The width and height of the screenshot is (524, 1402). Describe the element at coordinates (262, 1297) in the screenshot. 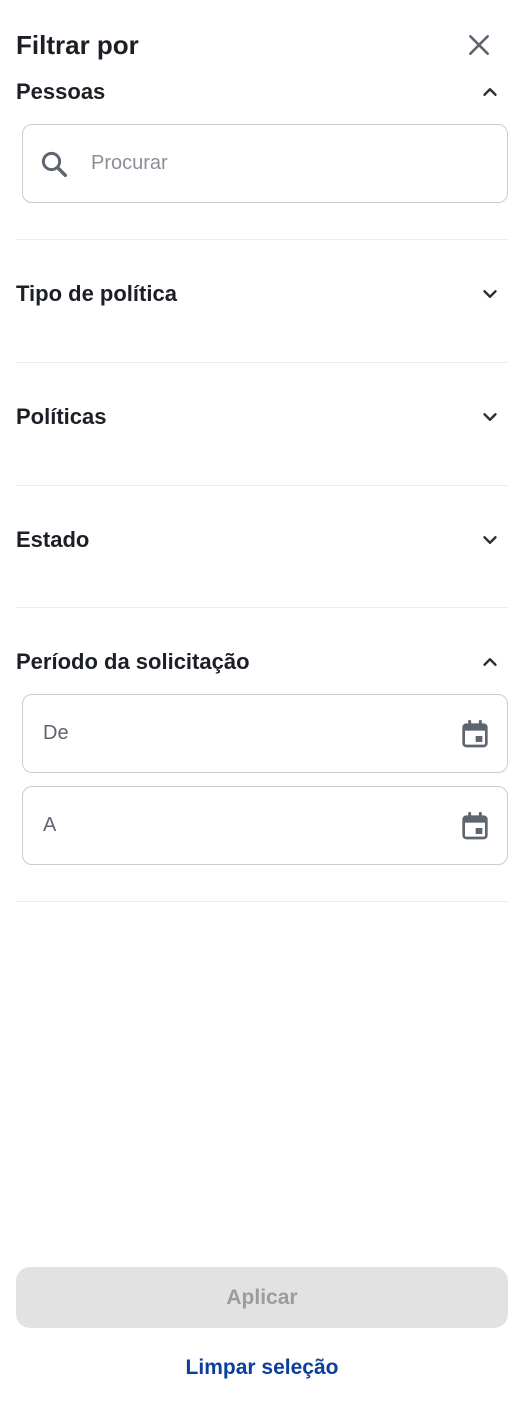

I see `apply-button: Aplicar` at that location.